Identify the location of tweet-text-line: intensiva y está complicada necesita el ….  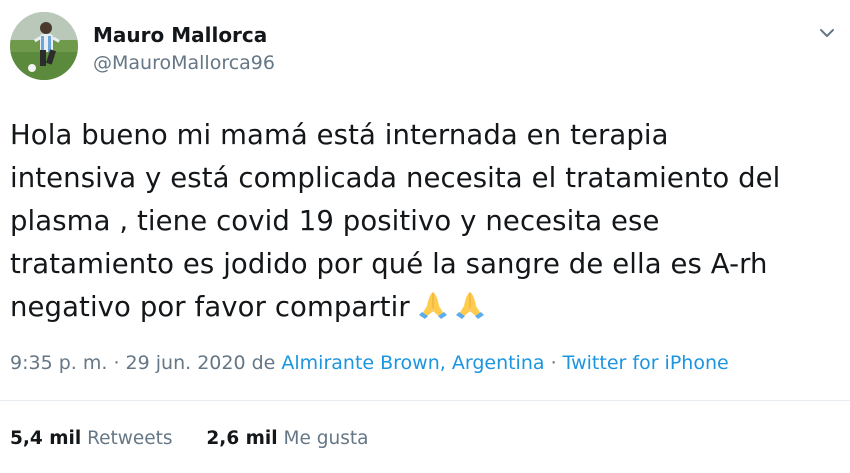
(395, 178).